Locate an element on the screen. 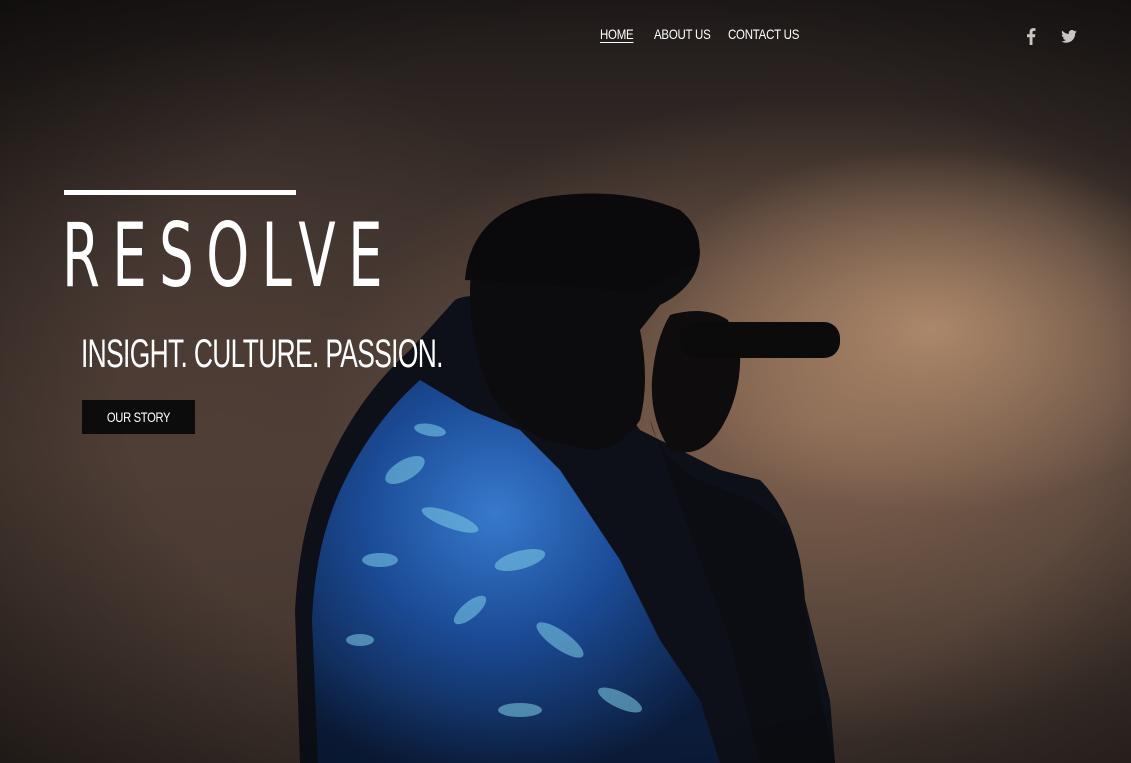 This screenshot has height=763, width=1131. nav-link-home: HOME is located at coordinates (617, 34).